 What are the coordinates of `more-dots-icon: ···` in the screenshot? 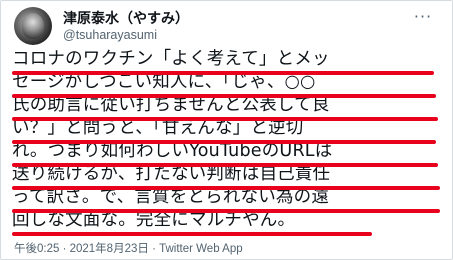 It's located at (423, 19).